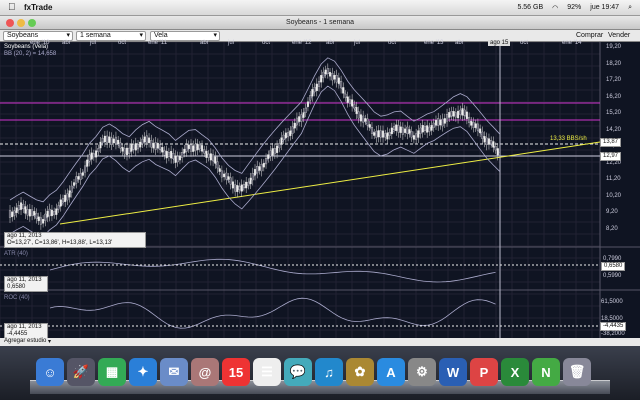  What do you see at coordinates (267, 372) in the screenshot?
I see `reminders-icon: ☰` at bounding box center [267, 372].